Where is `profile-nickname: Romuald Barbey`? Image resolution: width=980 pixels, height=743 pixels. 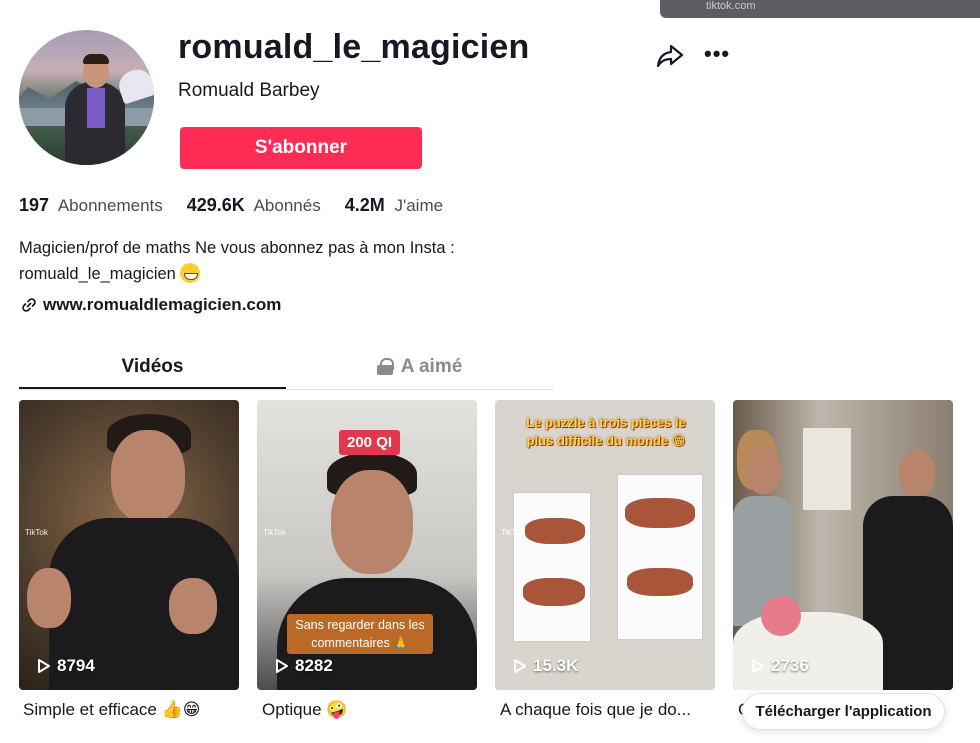 profile-nickname: Romuald Barbey is located at coordinates (249, 90).